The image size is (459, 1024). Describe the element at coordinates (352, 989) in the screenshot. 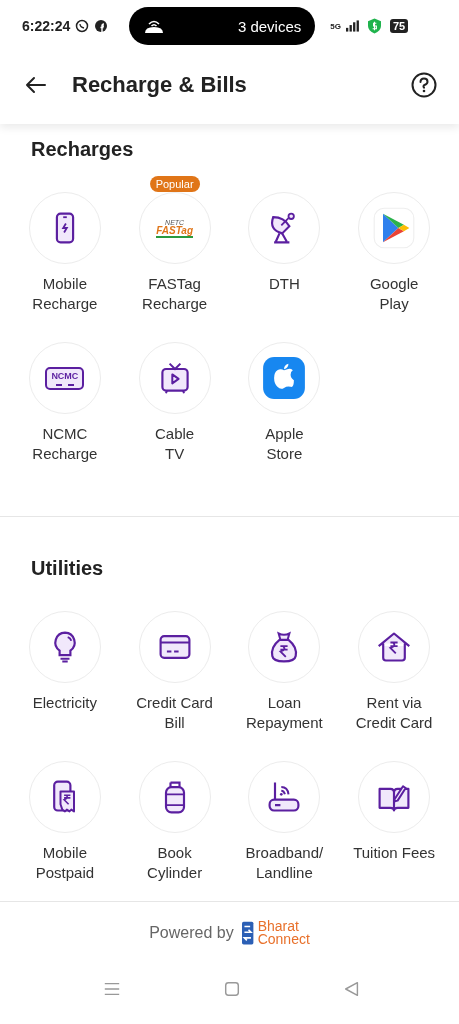

I see `back-icon` at that location.